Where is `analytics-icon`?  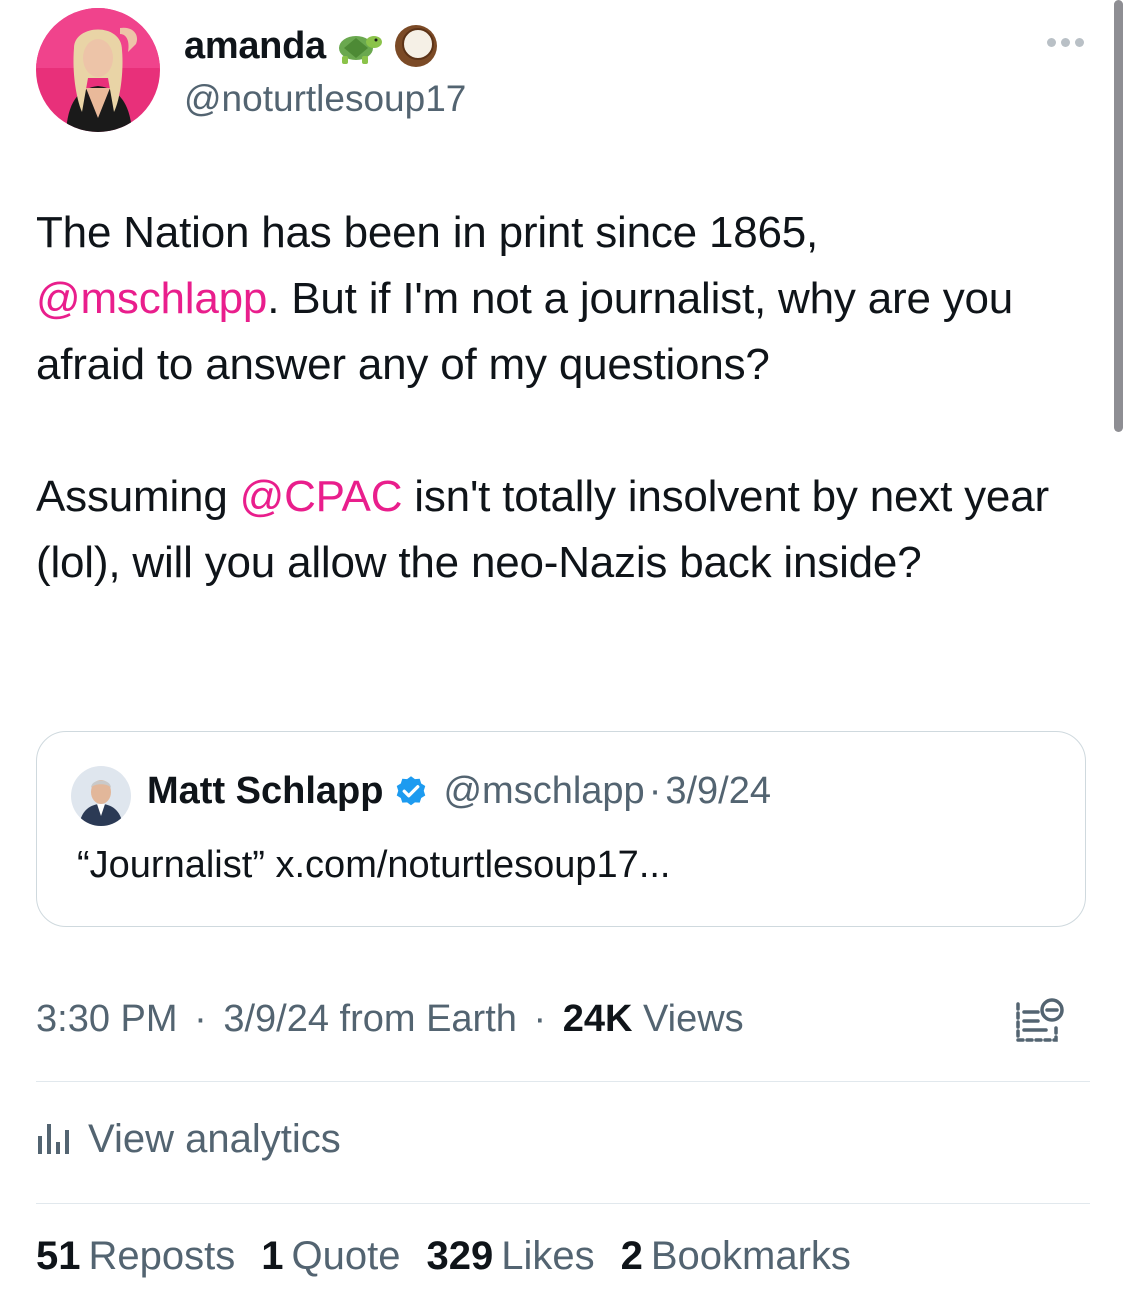
analytics-icon is located at coordinates (56, 1139).